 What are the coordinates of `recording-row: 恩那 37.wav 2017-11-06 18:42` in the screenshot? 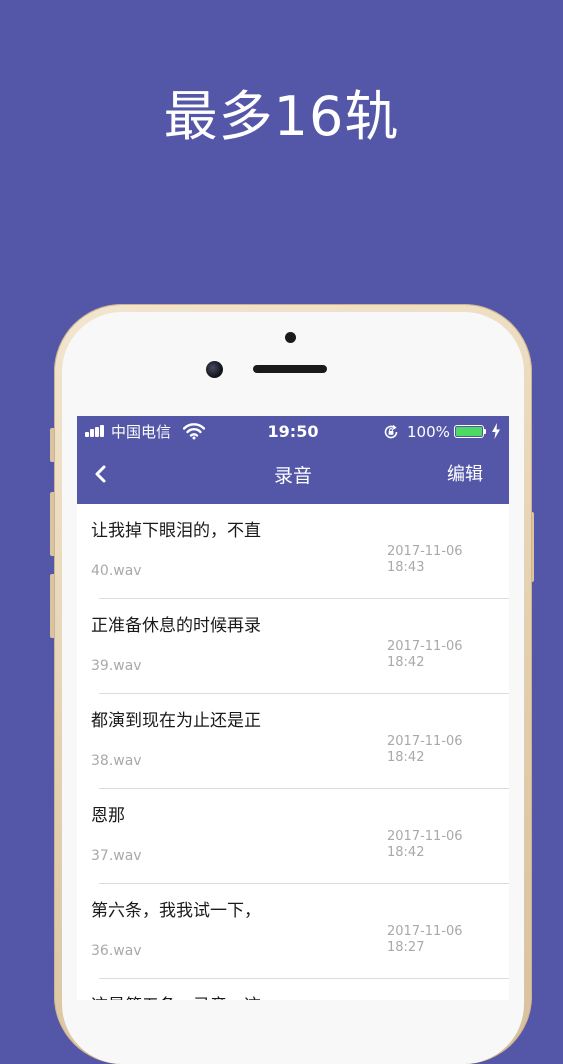 It's located at (300, 836).